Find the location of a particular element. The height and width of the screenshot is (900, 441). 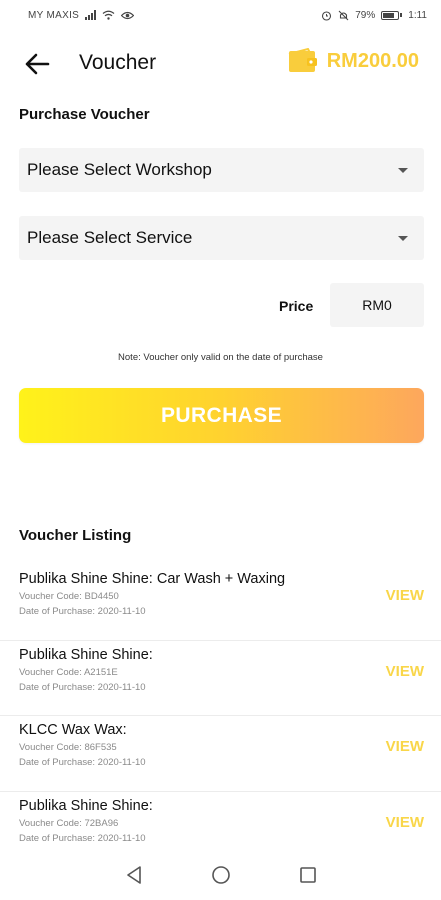

purchase-voucher-heading: Purchase Voucher is located at coordinates (84, 114).